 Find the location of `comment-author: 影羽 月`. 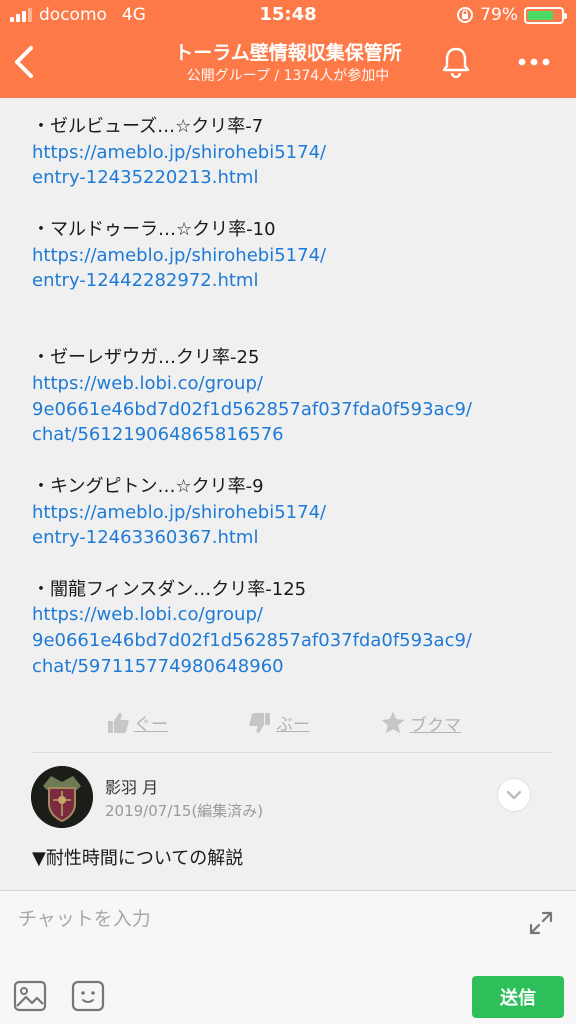

comment-author: 影羽 月 is located at coordinates (131, 786).